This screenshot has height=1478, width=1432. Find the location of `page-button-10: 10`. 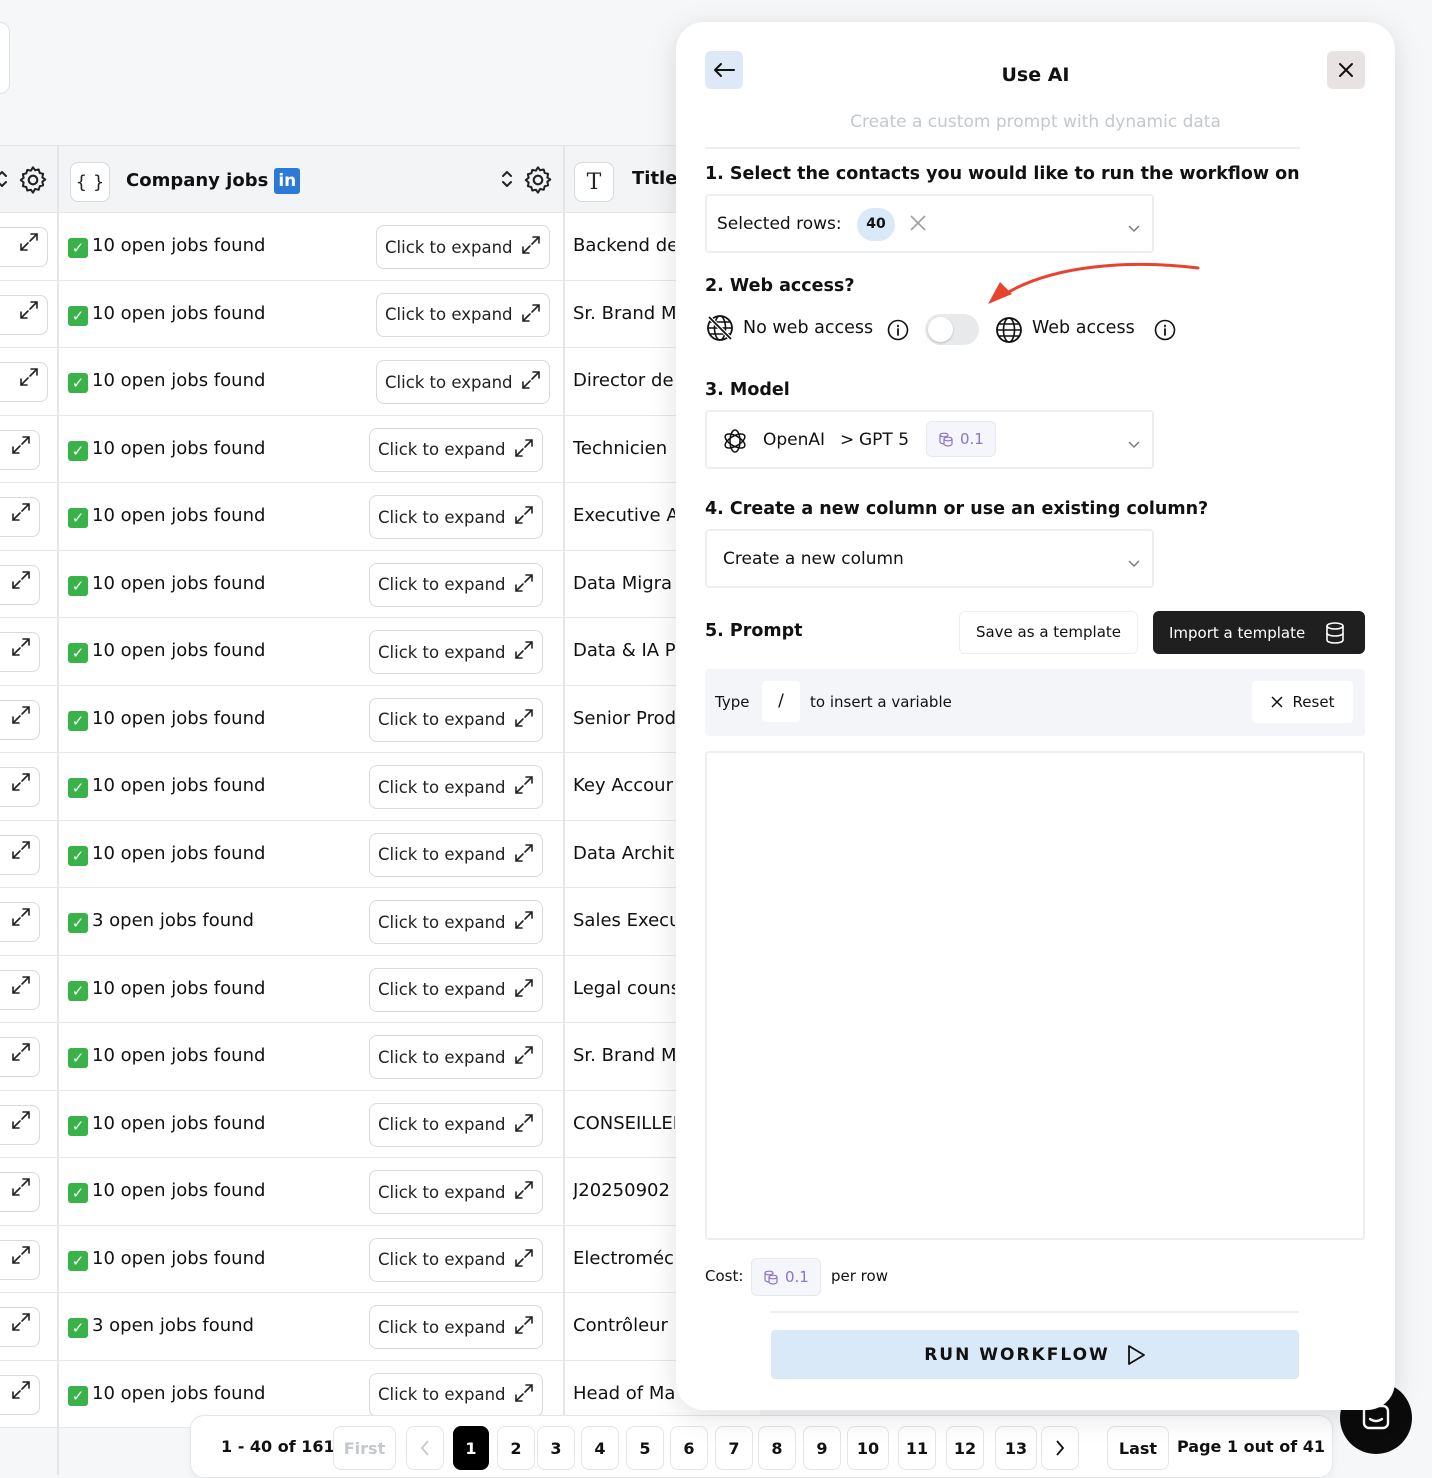

page-button-10: 10 is located at coordinates (868, 1448).